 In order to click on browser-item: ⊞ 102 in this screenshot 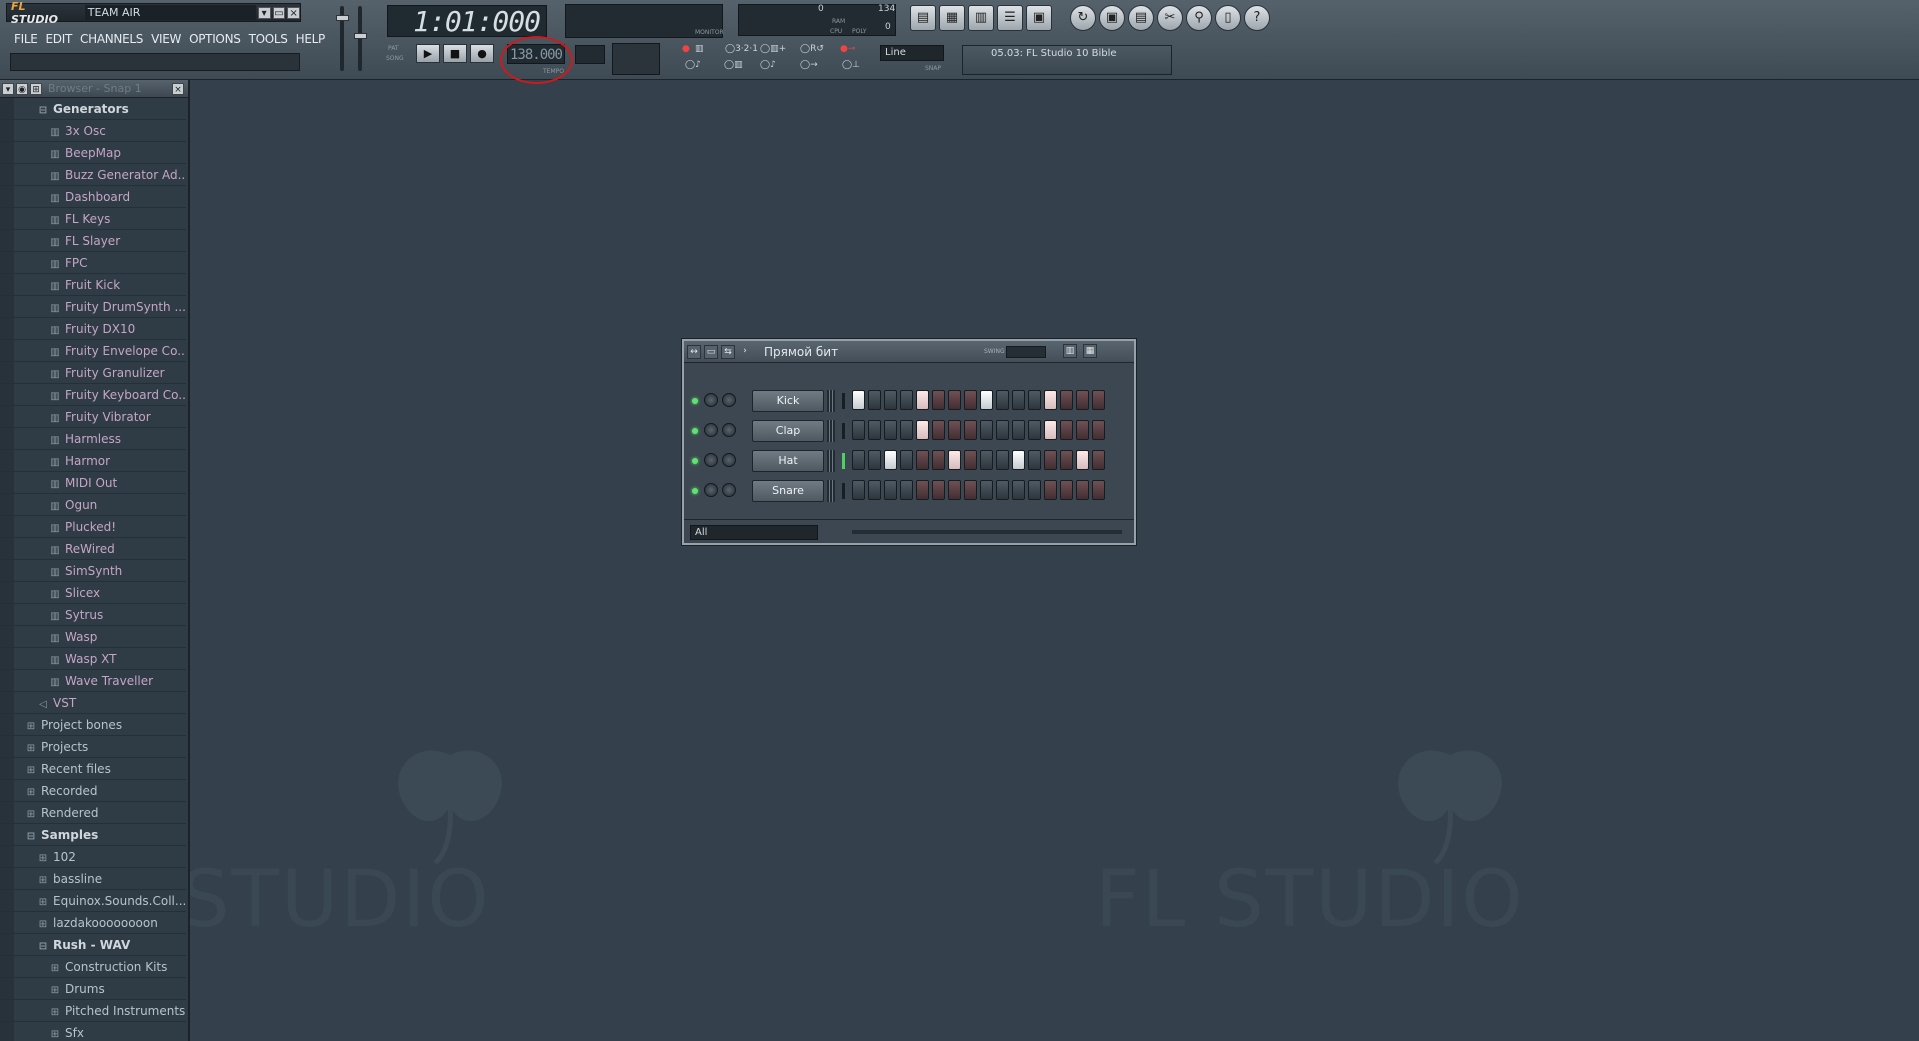, I will do `click(93, 857)`.